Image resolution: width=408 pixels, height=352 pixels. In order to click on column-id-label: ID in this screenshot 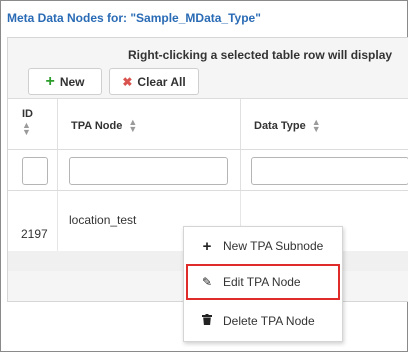, I will do `click(27, 114)`.